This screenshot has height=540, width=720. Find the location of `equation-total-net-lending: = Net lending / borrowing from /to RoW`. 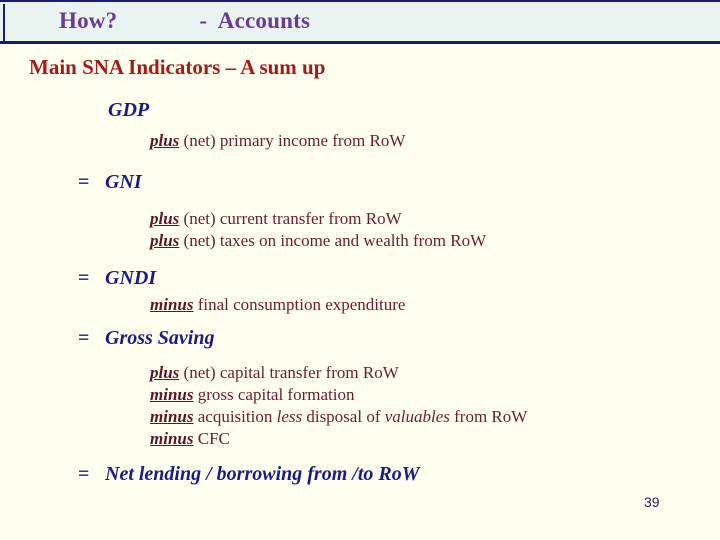

equation-total-net-lending: = Net lending / borrowing from /to RoW is located at coordinates (360, 477).